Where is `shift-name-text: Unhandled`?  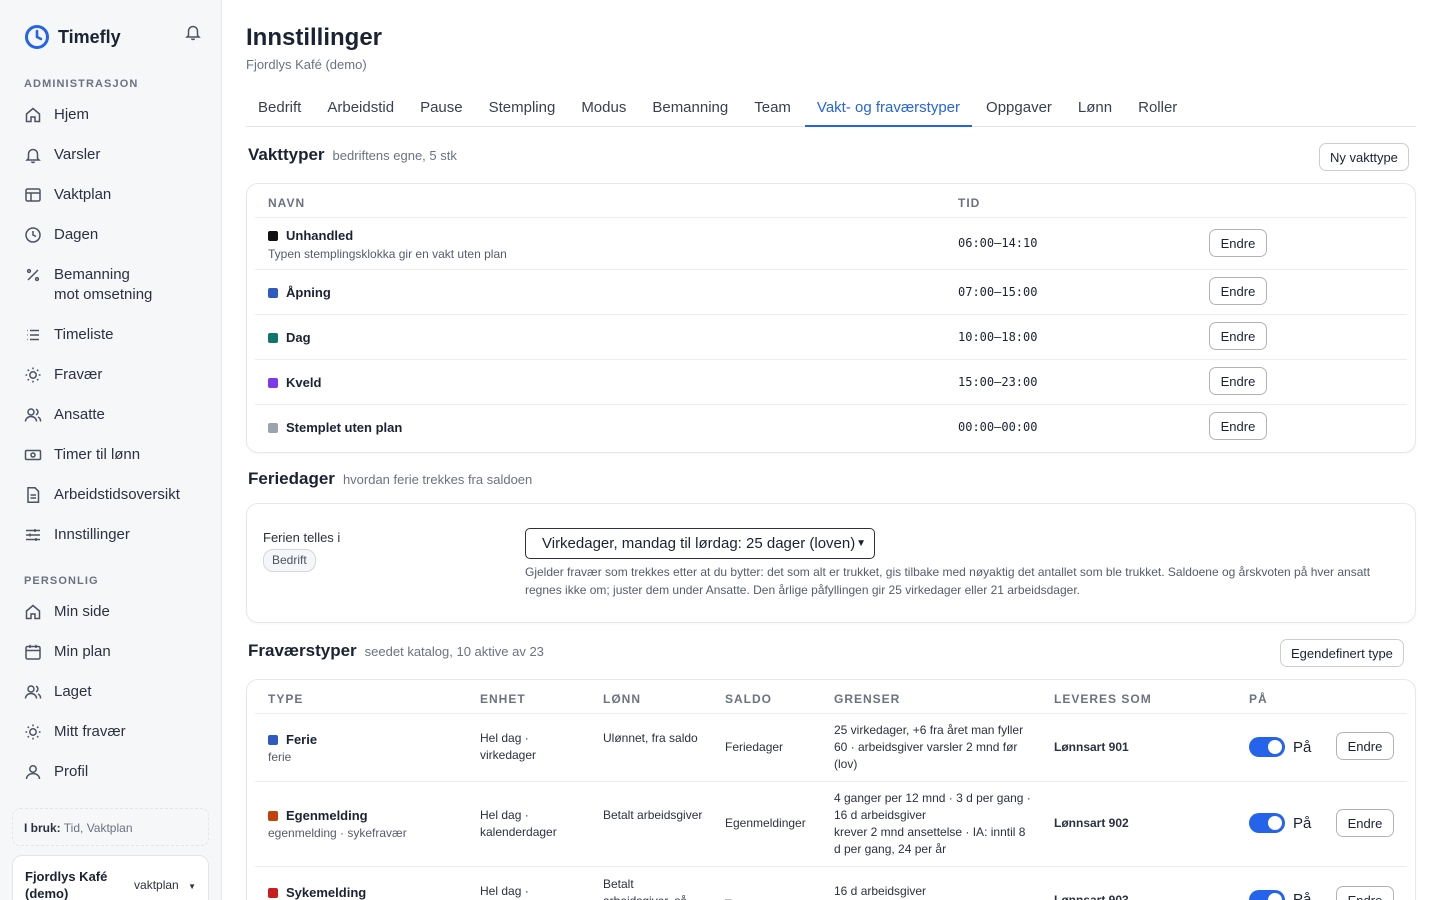
shift-name-text: Unhandled is located at coordinates (320, 235).